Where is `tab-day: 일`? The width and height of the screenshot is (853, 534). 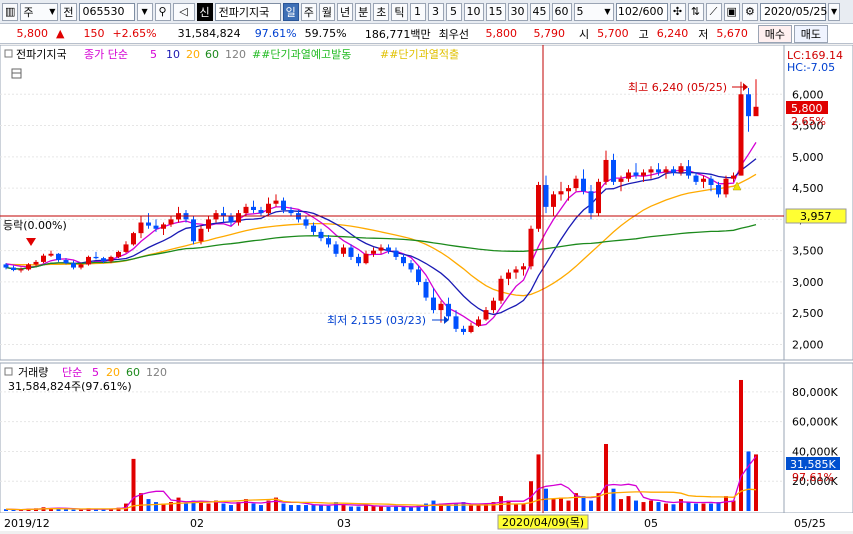
tab-day: 일 is located at coordinates (290, 11).